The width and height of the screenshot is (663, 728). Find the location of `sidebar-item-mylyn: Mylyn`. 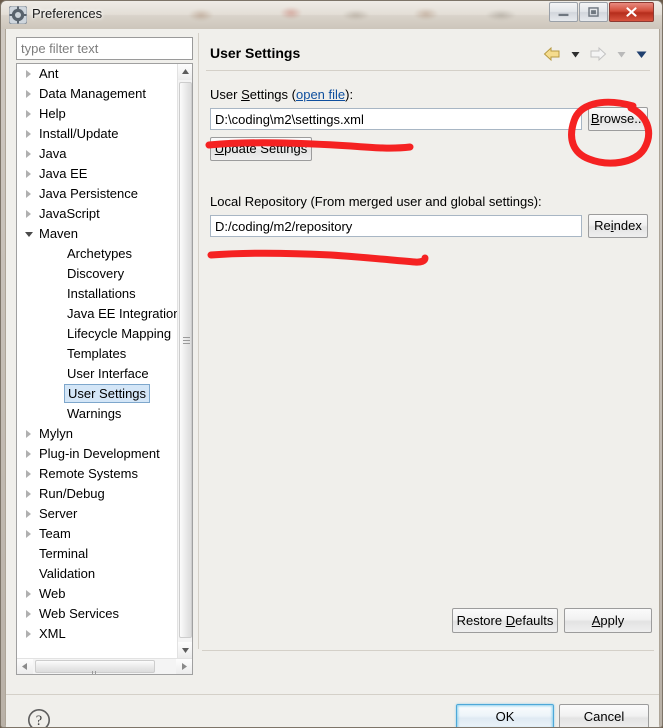

sidebar-item-mylyn: Mylyn is located at coordinates (98, 434).